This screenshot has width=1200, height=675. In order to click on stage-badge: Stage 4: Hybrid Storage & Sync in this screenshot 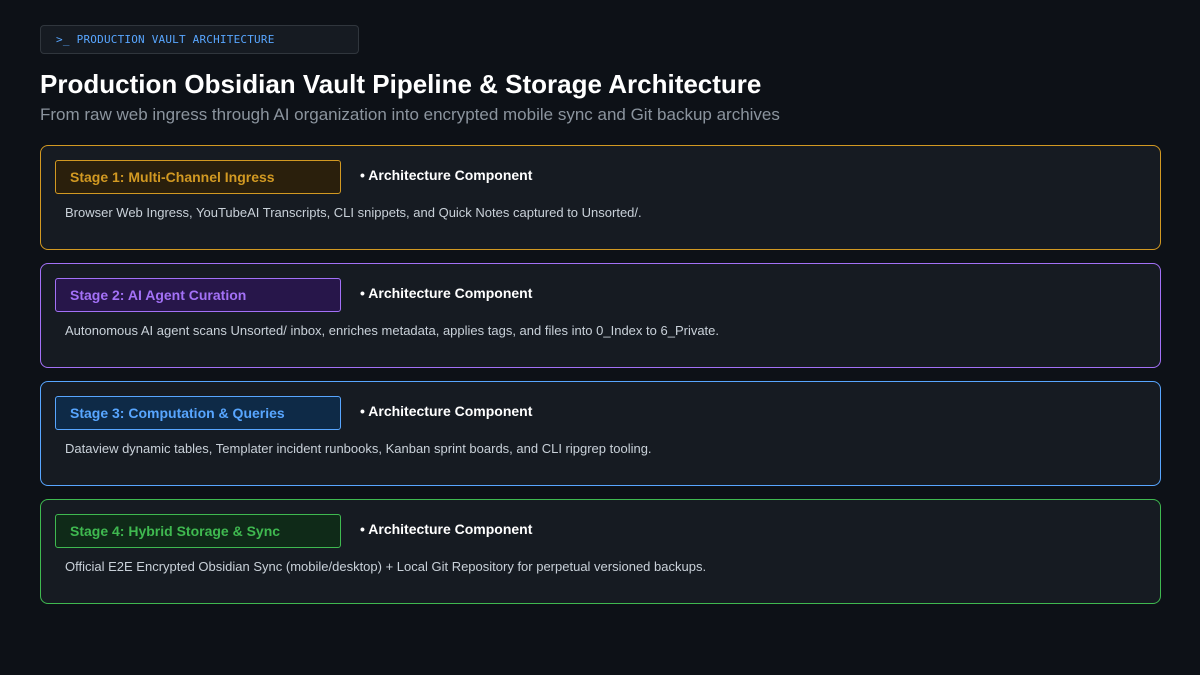, I will do `click(198, 531)`.